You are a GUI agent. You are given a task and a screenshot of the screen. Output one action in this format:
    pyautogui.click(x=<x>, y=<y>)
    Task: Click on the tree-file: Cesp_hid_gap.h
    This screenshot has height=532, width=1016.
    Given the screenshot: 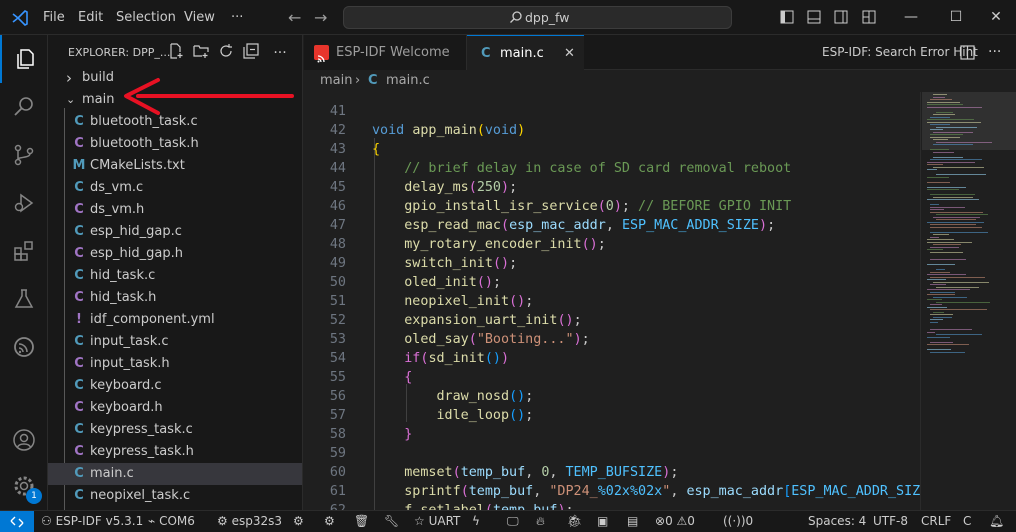 What is the action you would take?
    pyautogui.click(x=175, y=254)
    